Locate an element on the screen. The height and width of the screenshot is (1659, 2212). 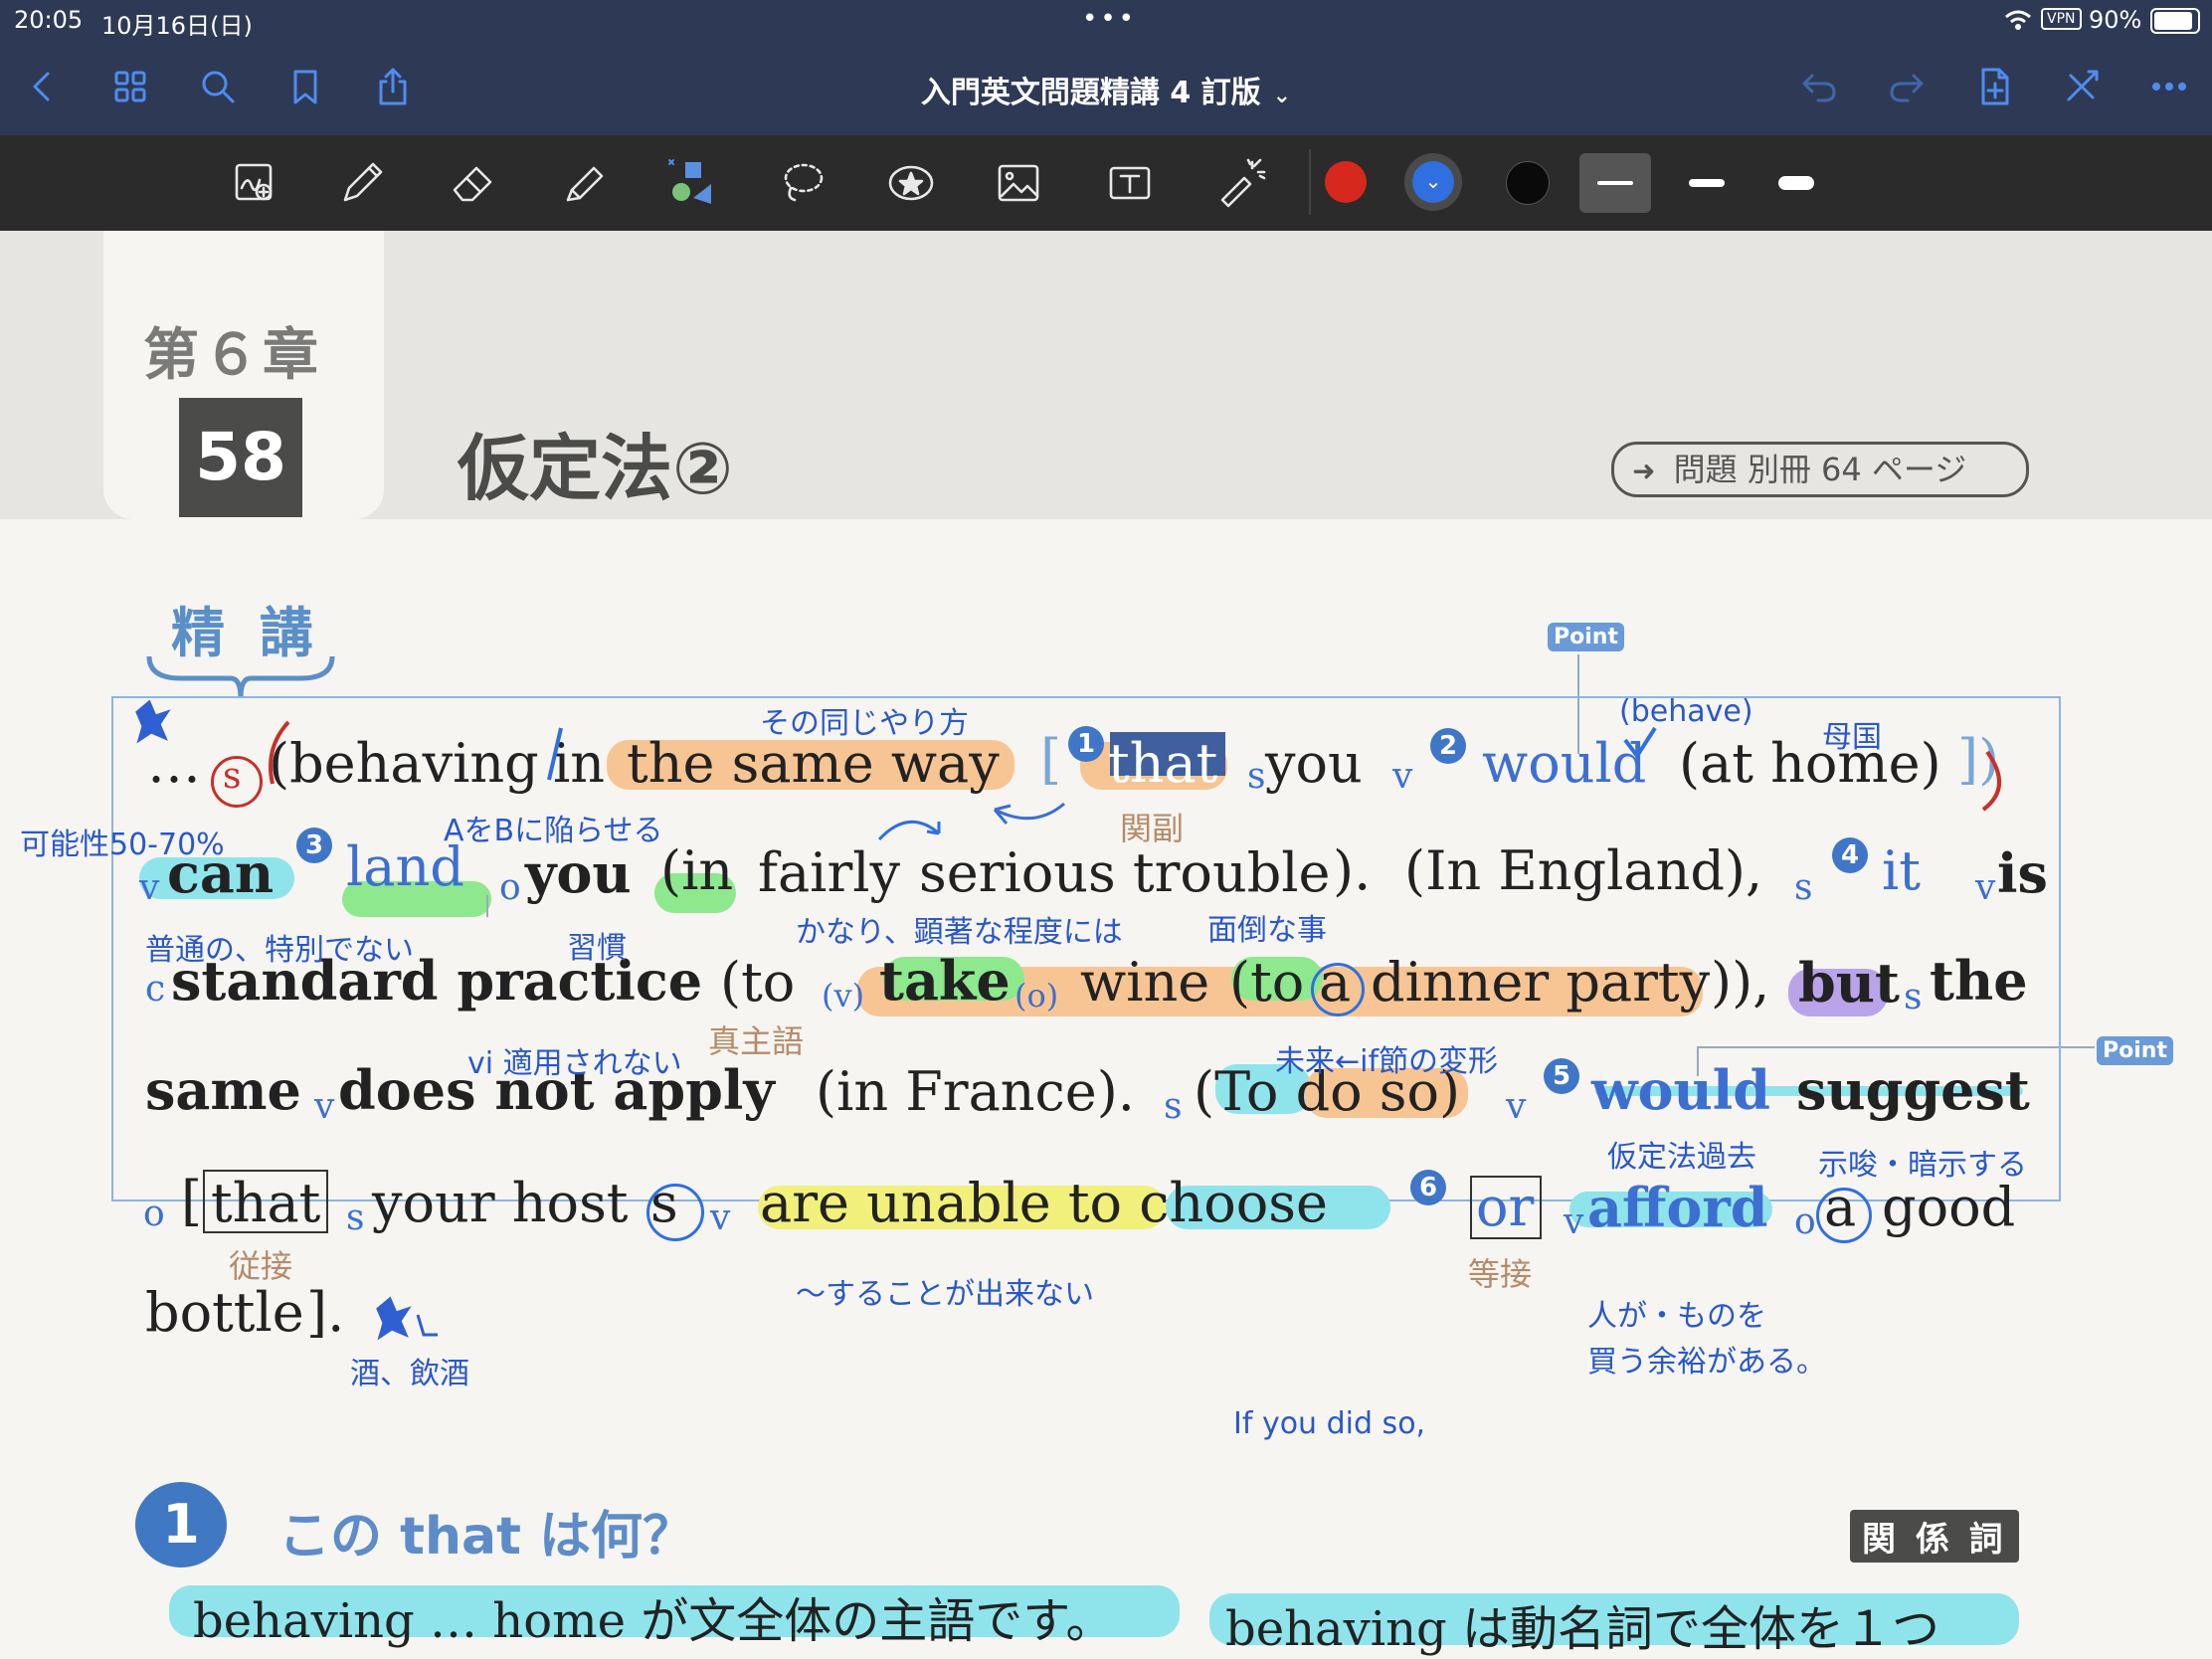
close-edit-icon is located at coordinates (2082, 86).